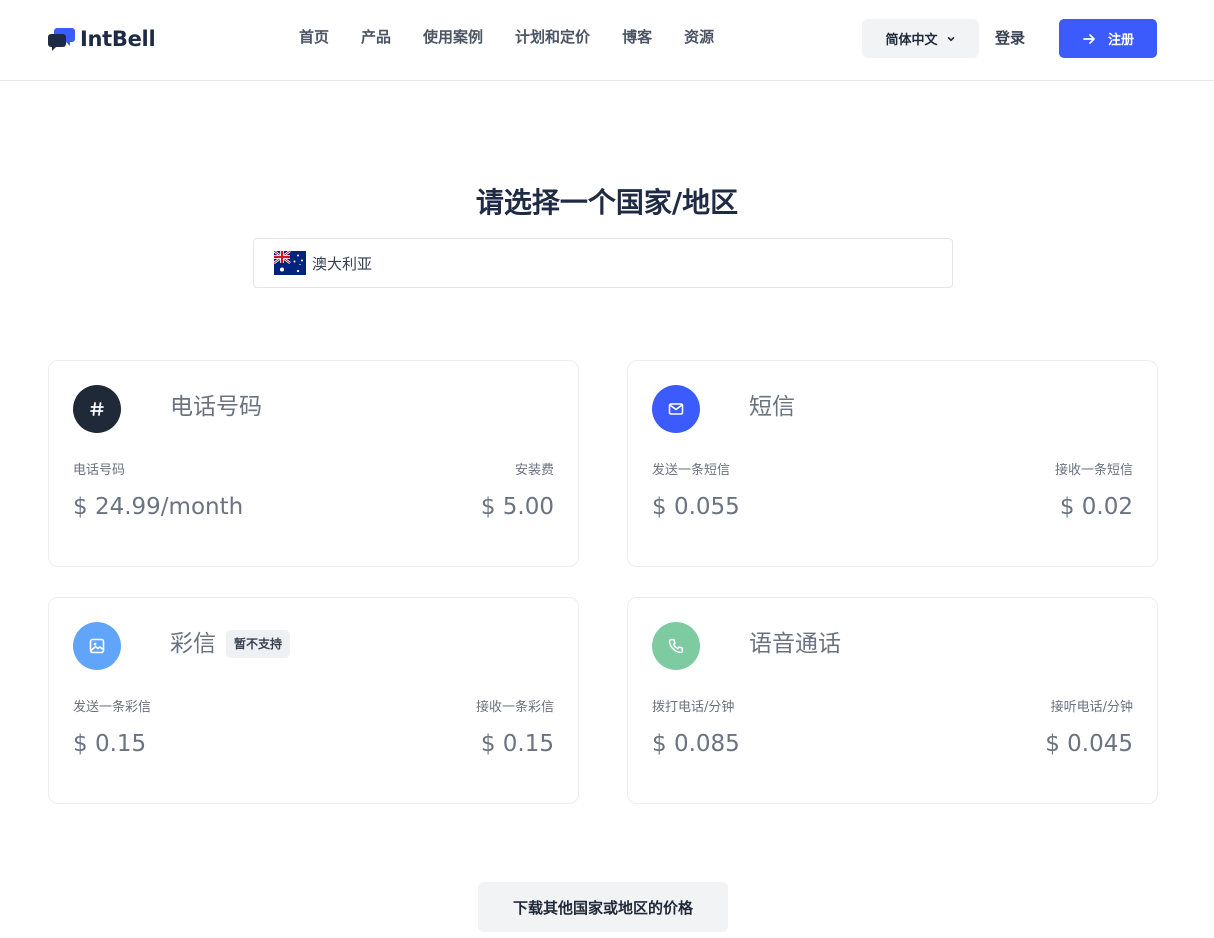 Image resolution: width=1214 pixels, height=938 pixels. I want to click on nav-item-blog: 博客, so click(637, 37).